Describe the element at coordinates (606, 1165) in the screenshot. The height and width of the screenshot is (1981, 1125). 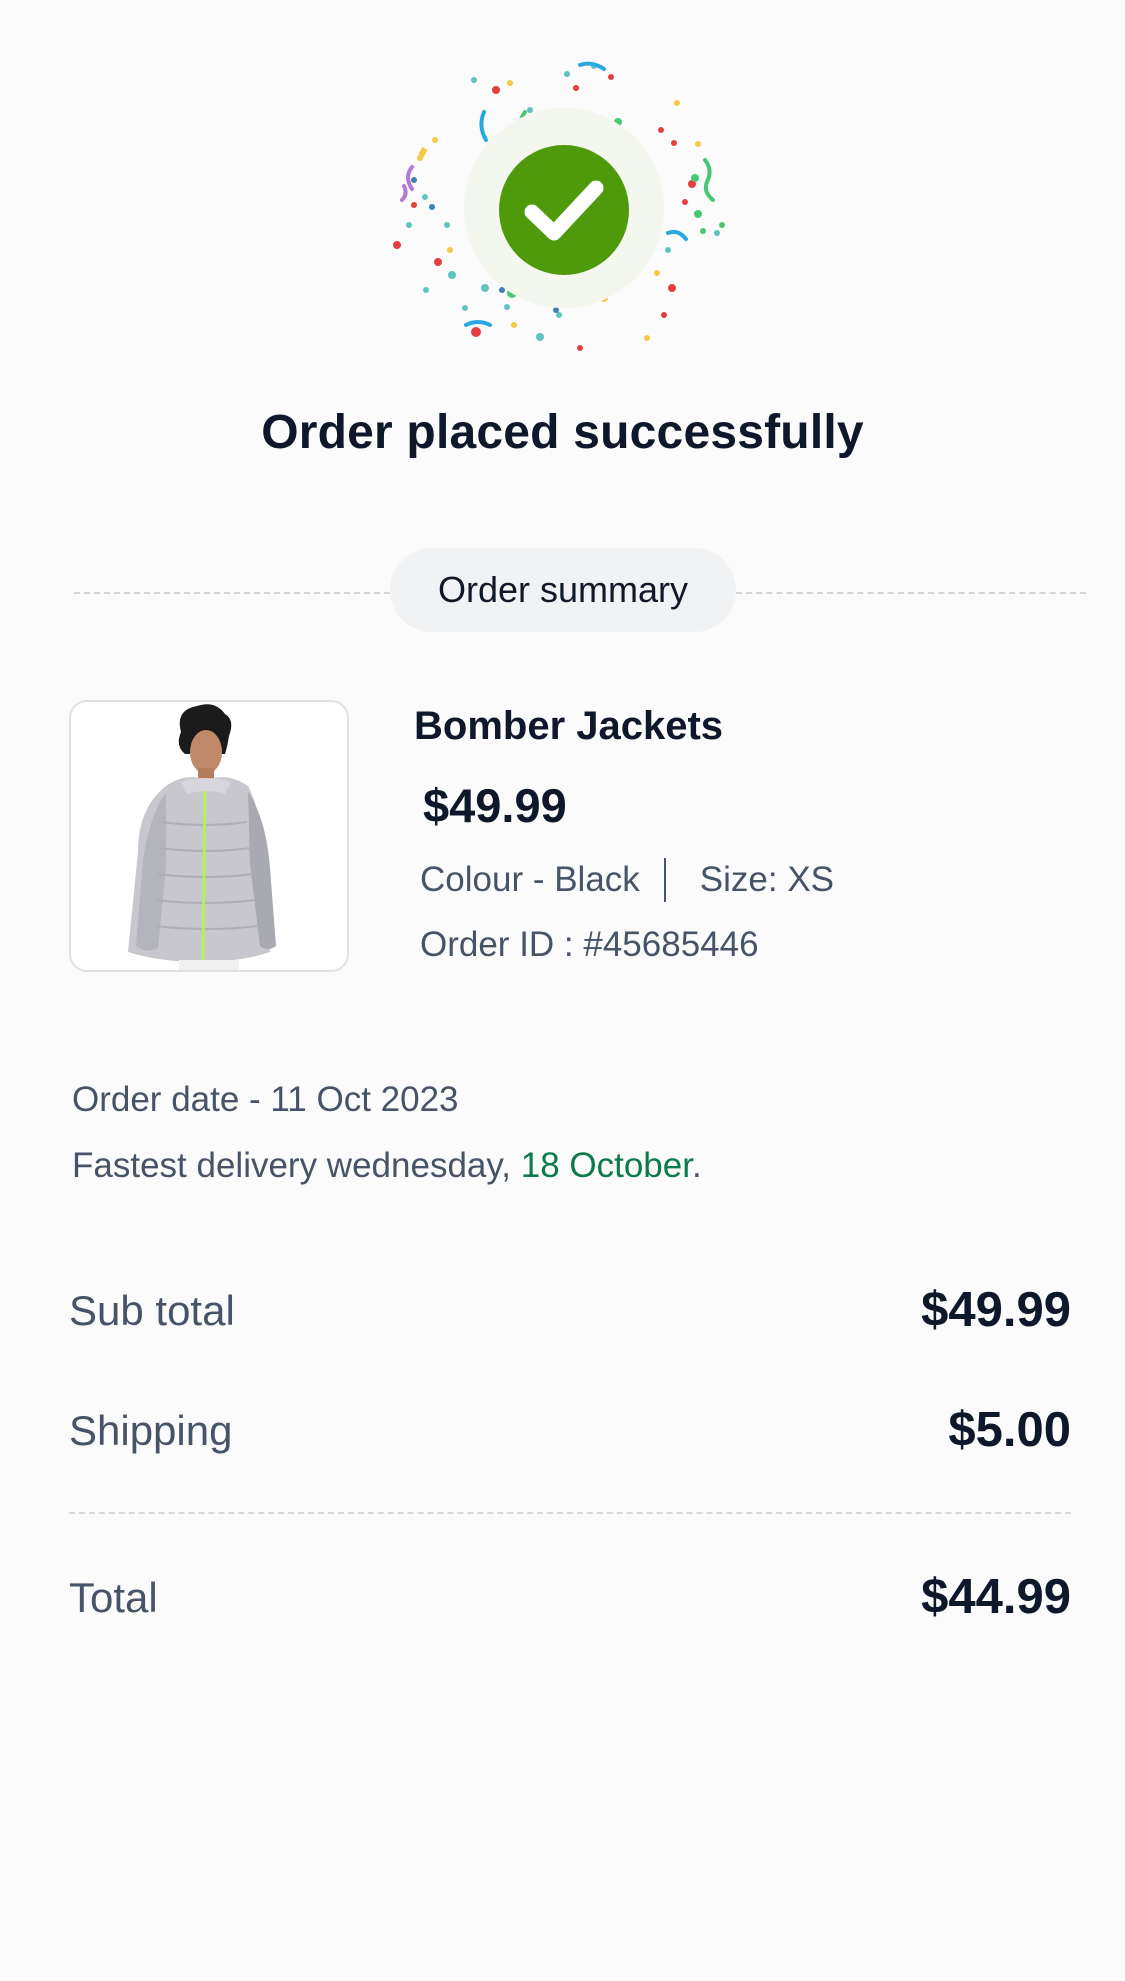
I see `delivery-date: 18 October` at that location.